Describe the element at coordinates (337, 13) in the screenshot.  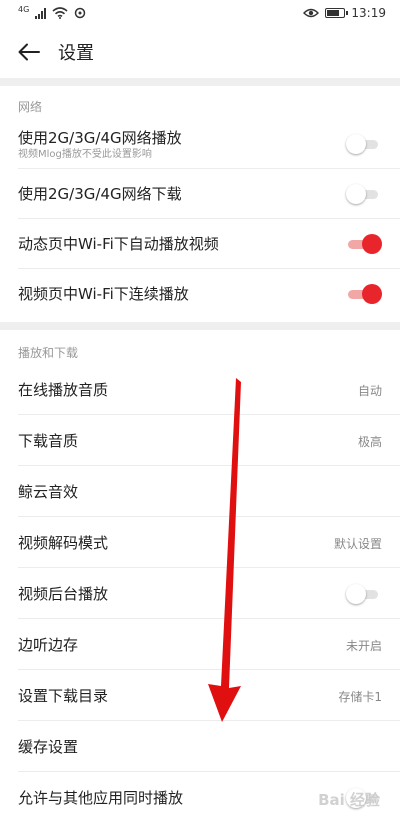
I see `battery-icon` at that location.